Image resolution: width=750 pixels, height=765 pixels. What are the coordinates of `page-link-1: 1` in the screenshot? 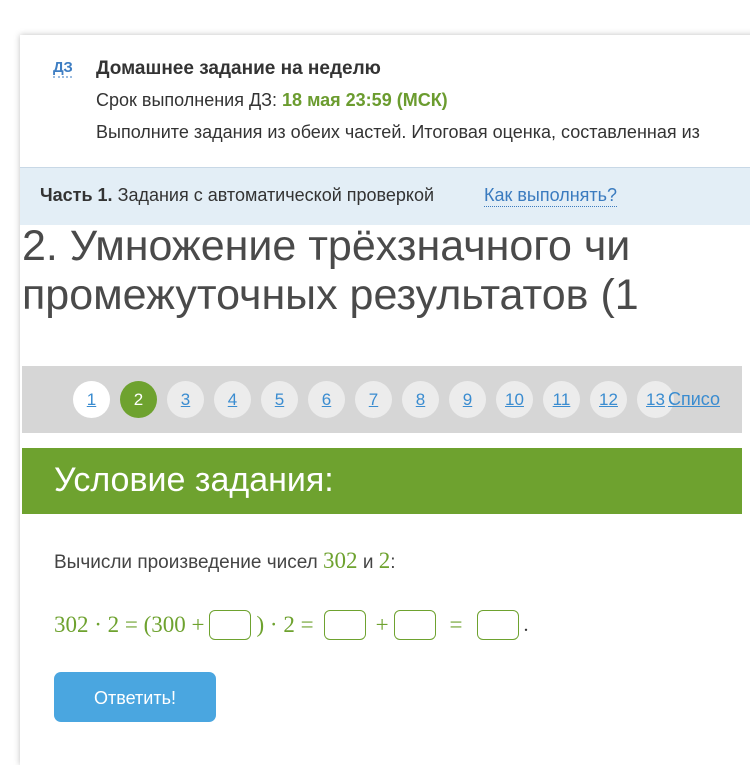 It's located at (91, 399).